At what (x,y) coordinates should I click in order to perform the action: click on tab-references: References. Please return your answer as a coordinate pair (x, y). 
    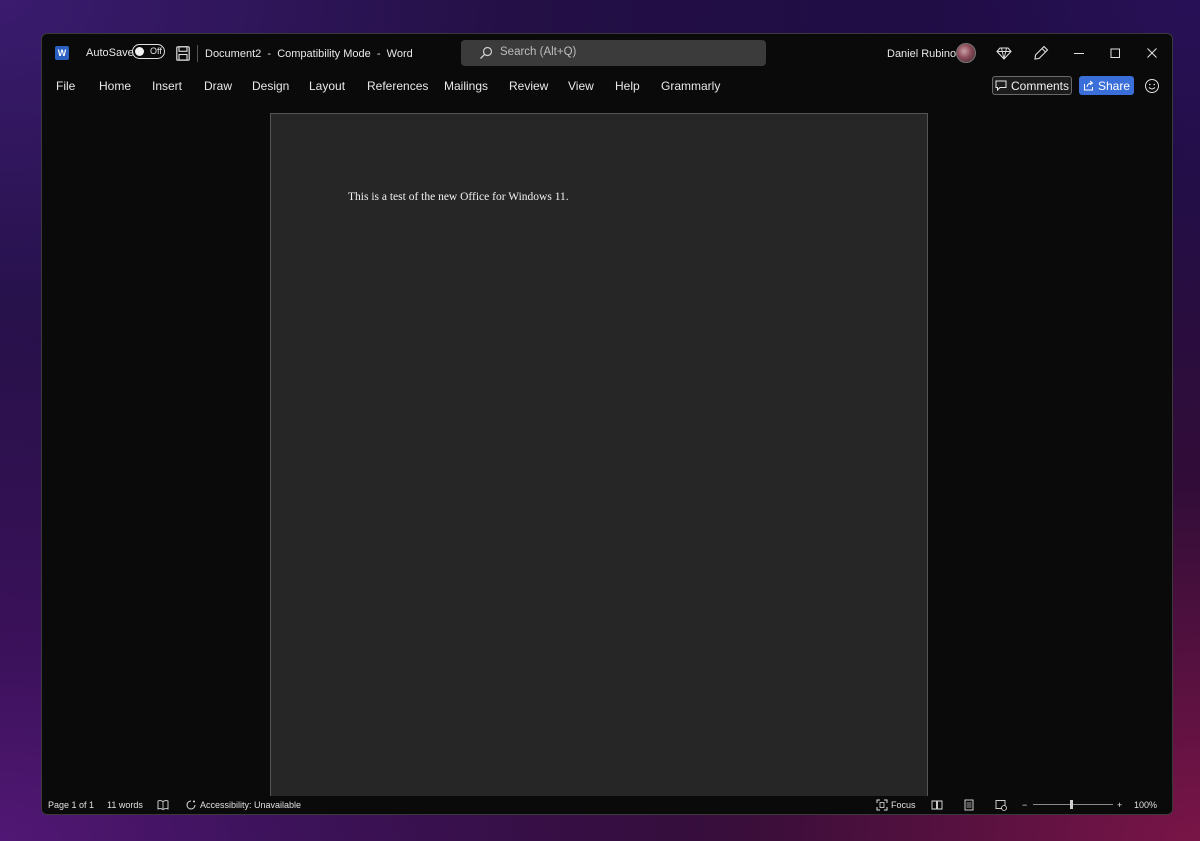
    Looking at the image, I should click on (397, 86).